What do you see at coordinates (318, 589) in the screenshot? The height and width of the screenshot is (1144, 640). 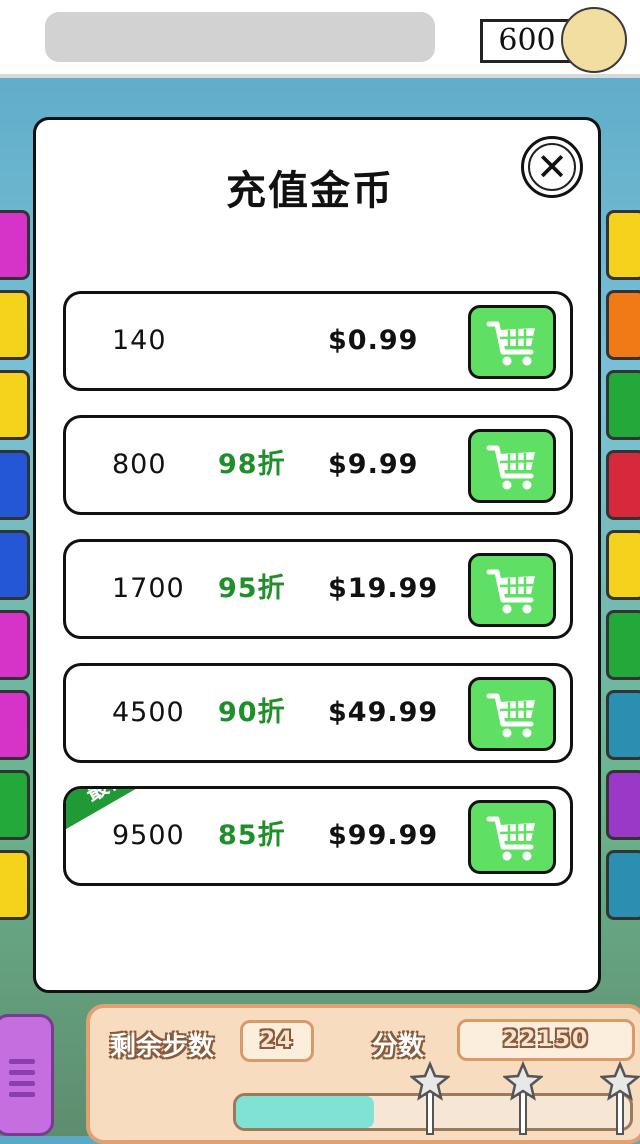 I see `package-row: 1700 95折 $19.99` at bounding box center [318, 589].